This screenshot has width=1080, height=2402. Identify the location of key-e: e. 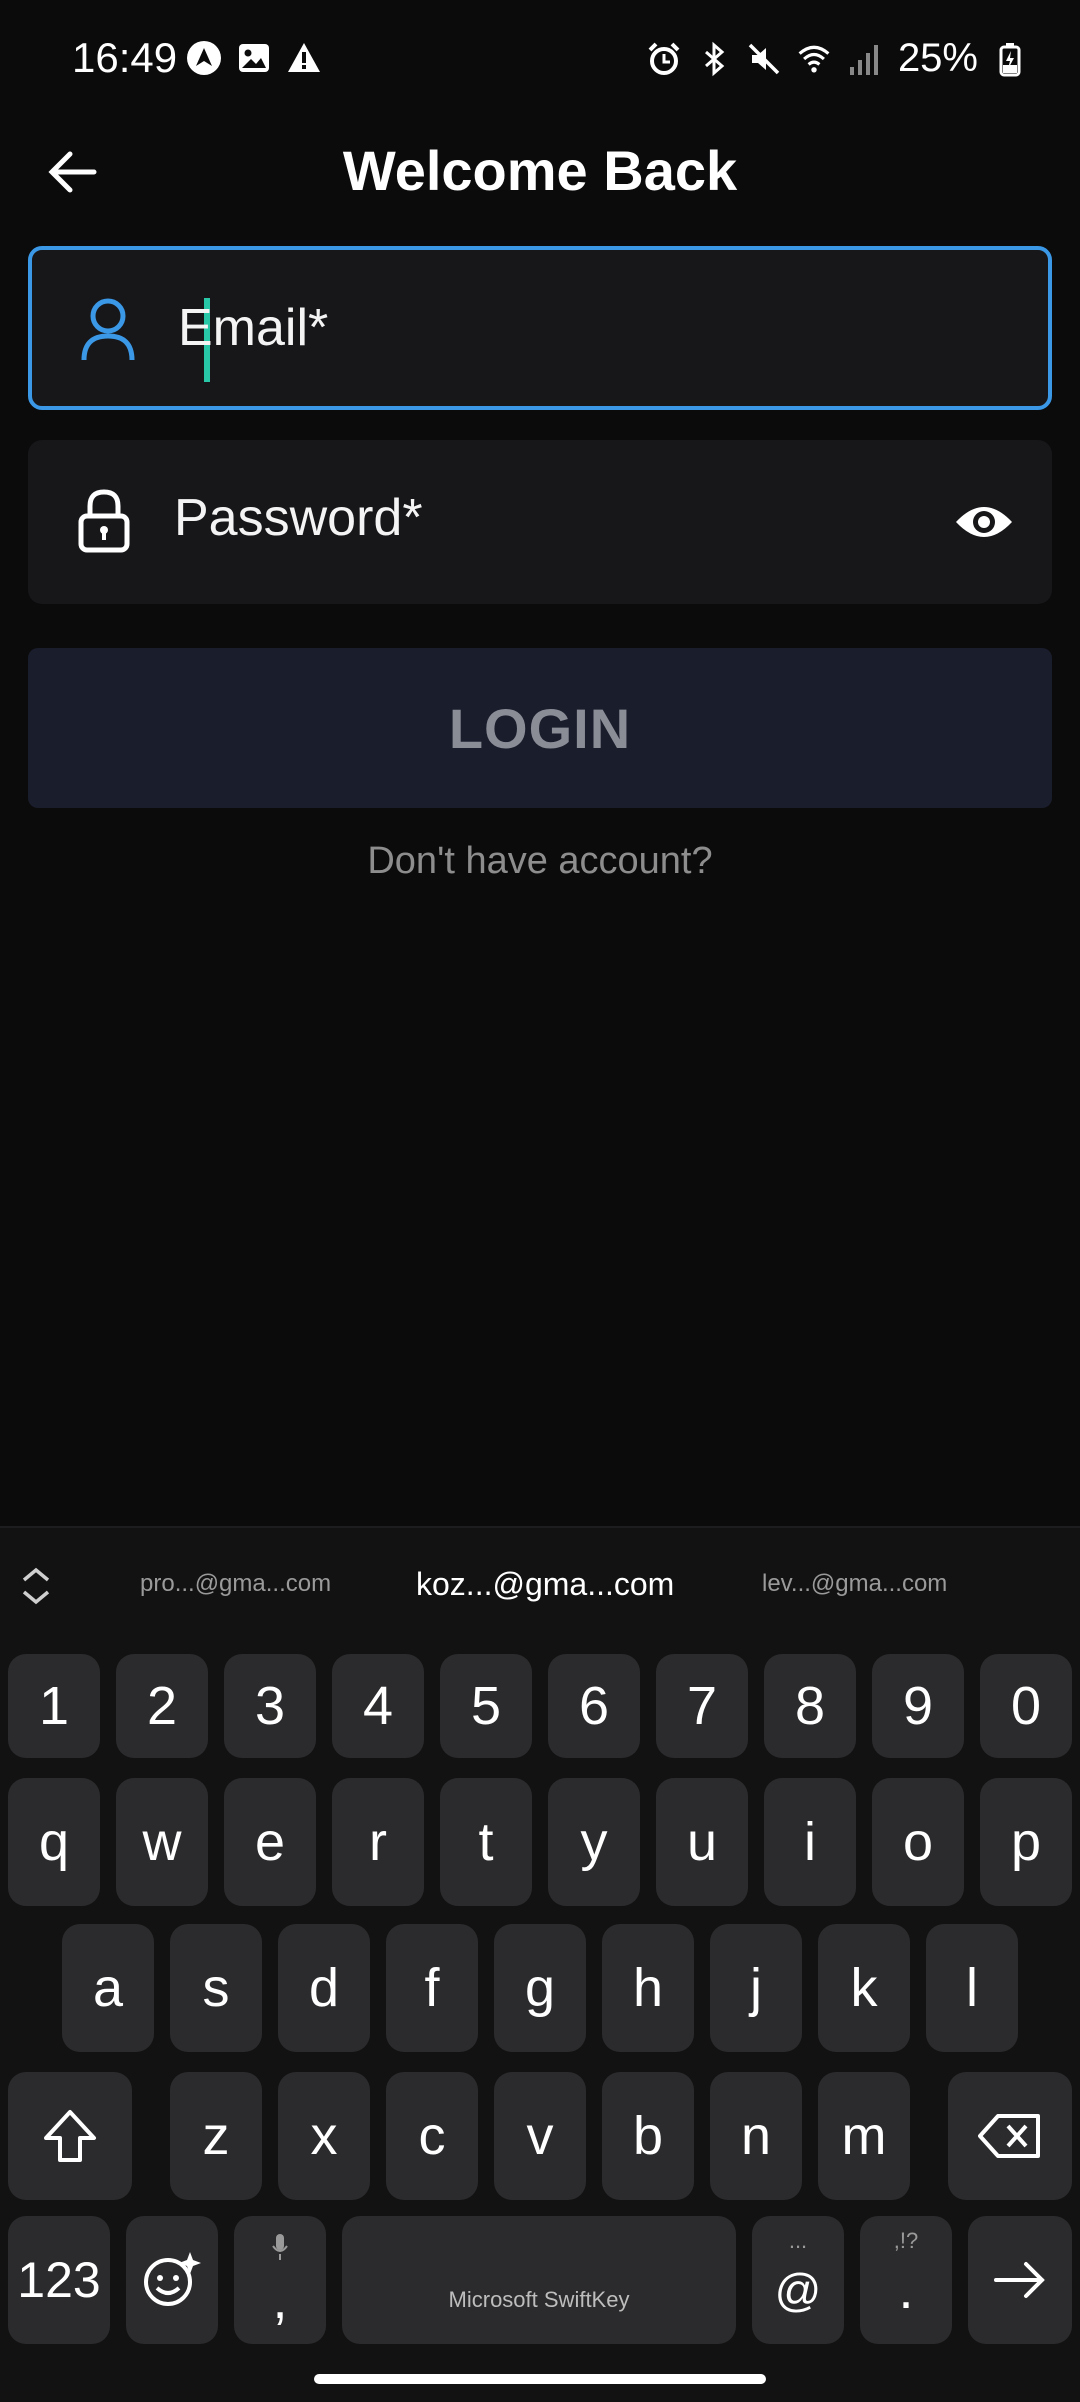
(270, 1842).